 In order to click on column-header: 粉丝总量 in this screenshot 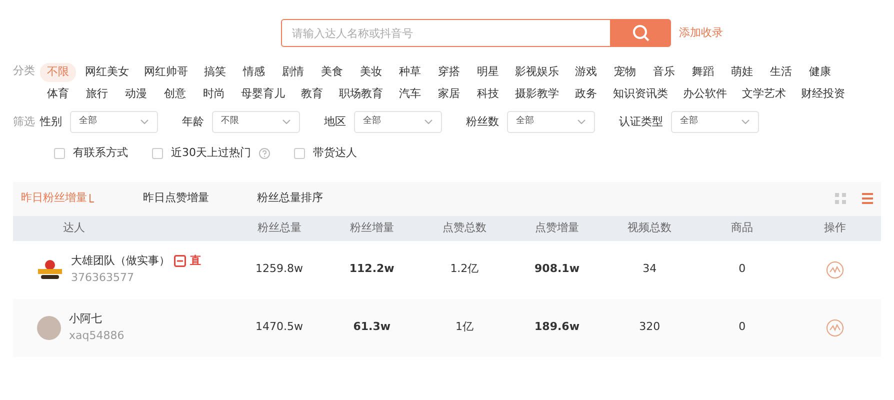, I will do `click(279, 228)`.